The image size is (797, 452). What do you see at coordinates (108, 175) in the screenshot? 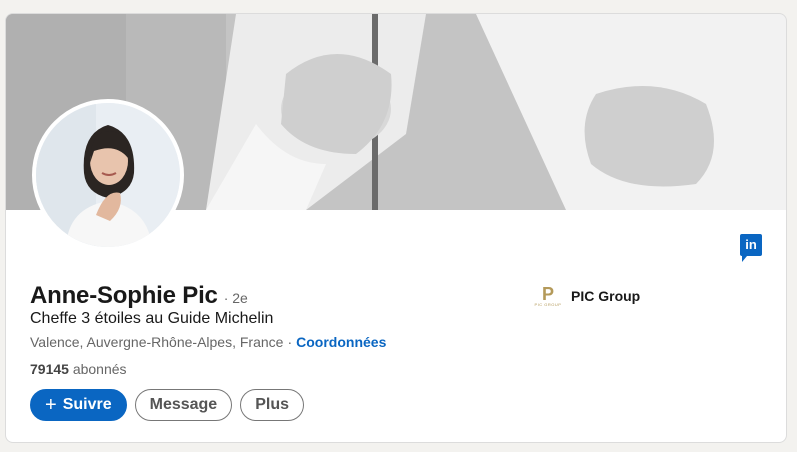
I see `profile-avatar` at bounding box center [108, 175].